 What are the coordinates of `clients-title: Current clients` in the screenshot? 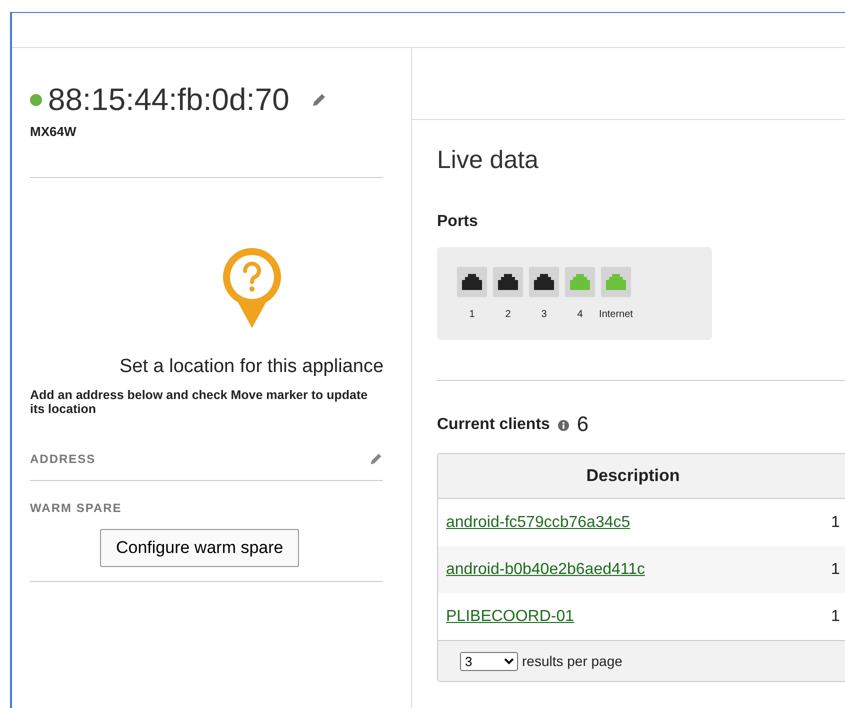 It's located at (493, 425).